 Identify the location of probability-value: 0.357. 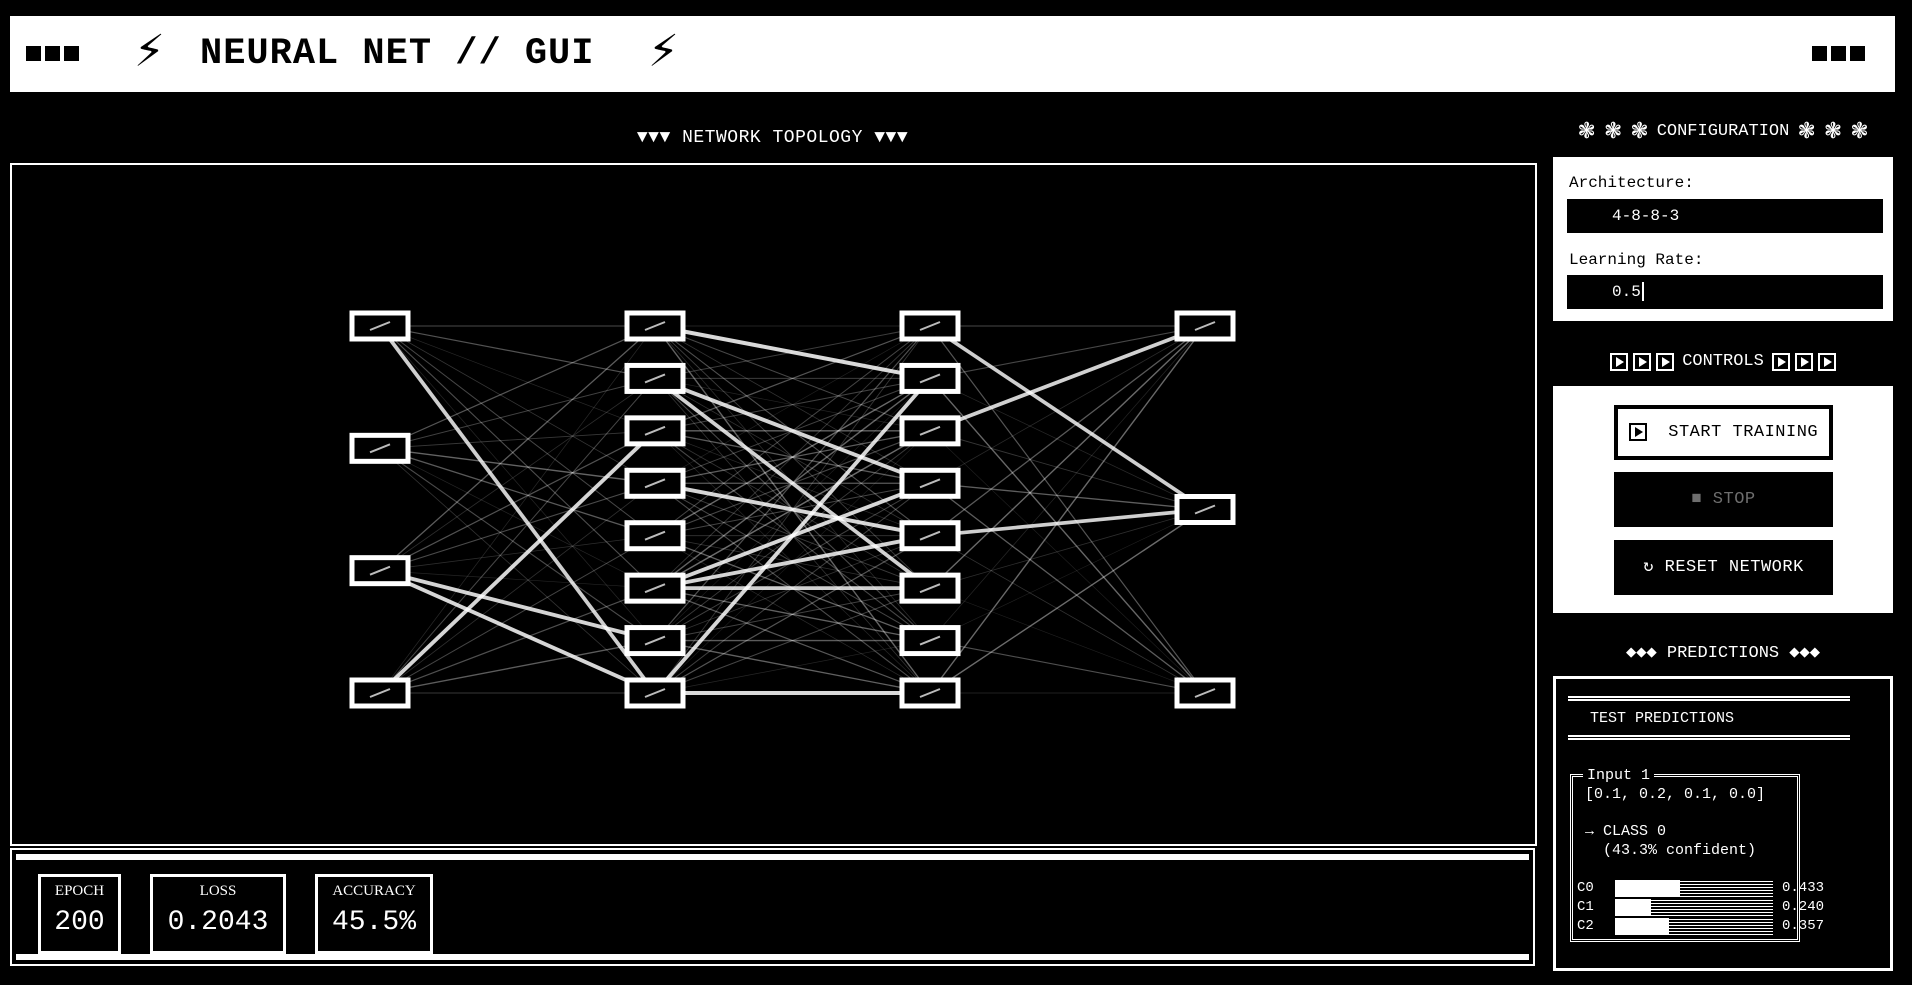
(1803, 926).